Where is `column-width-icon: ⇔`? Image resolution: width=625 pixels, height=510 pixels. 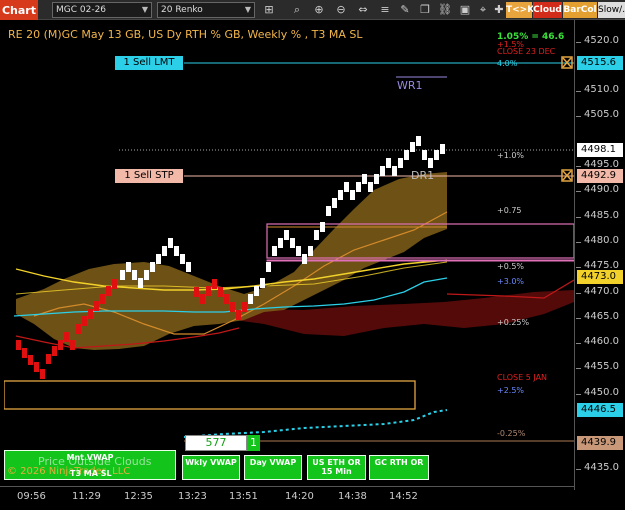
column-width-icon: ⇔ is located at coordinates (363, 10).